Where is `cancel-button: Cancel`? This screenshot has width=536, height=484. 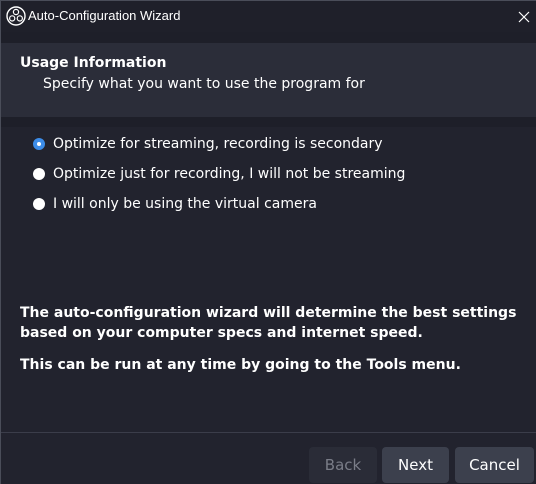 cancel-button: Cancel is located at coordinates (494, 465).